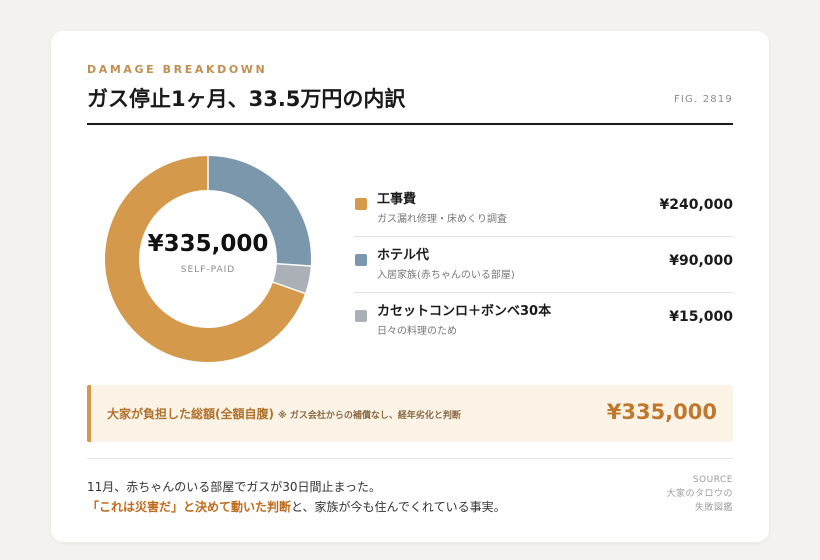  I want to click on page-title: ガス停止1ヶ月、33.5万円の内訳, so click(246, 99).